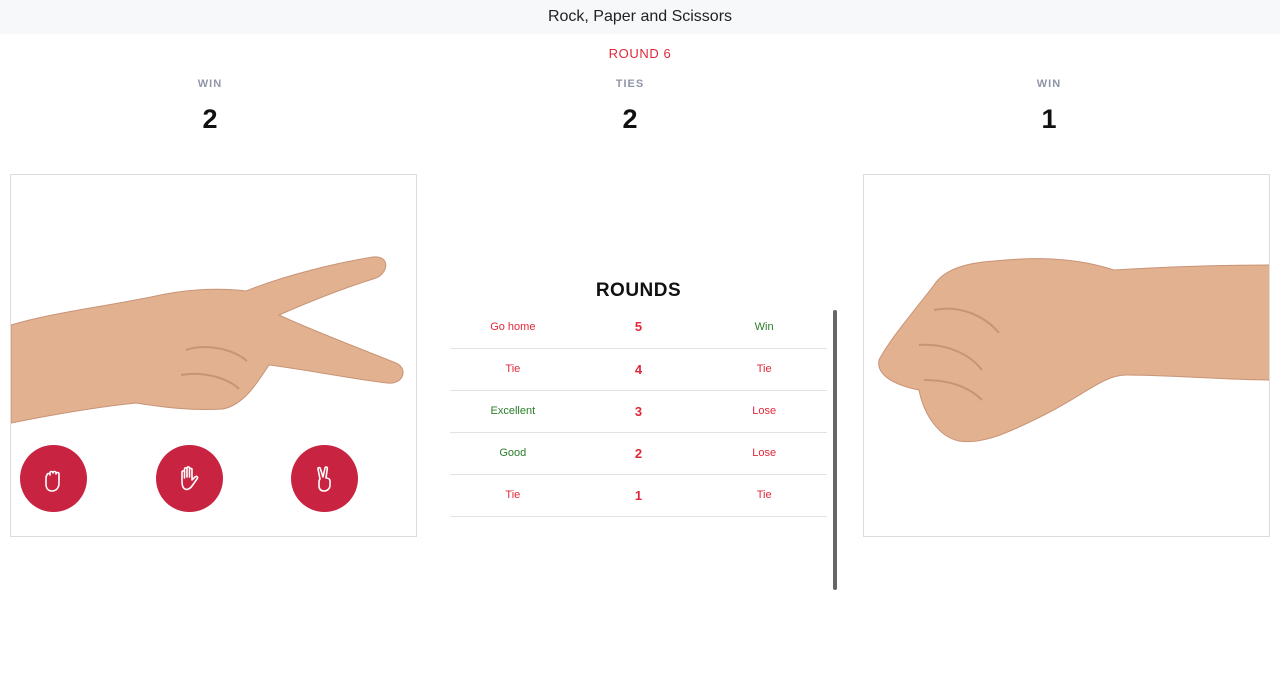  I want to click on rounds-row: Tie 4 Tie, so click(638, 369).